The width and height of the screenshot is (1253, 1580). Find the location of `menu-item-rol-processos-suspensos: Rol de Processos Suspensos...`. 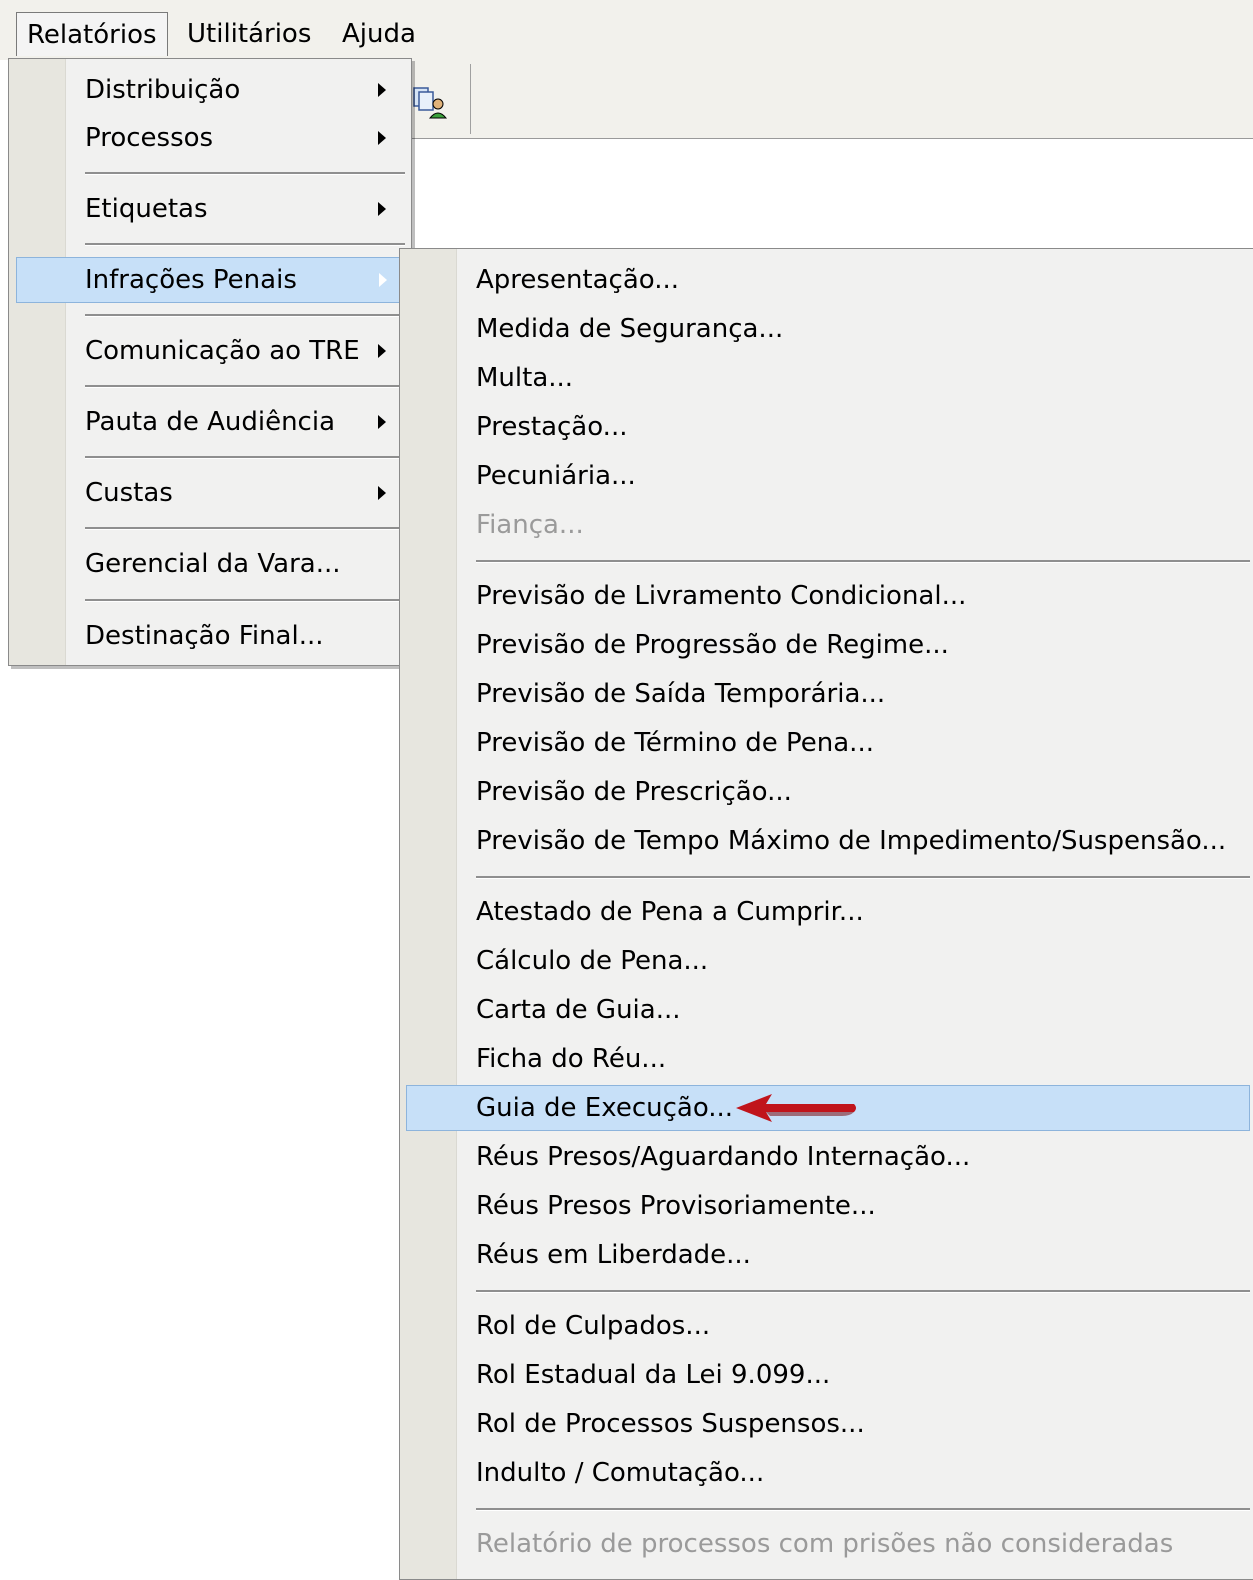

menu-item-rol-processos-suspensos: Rol de Processos Suspensos... is located at coordinates (826, 1424).